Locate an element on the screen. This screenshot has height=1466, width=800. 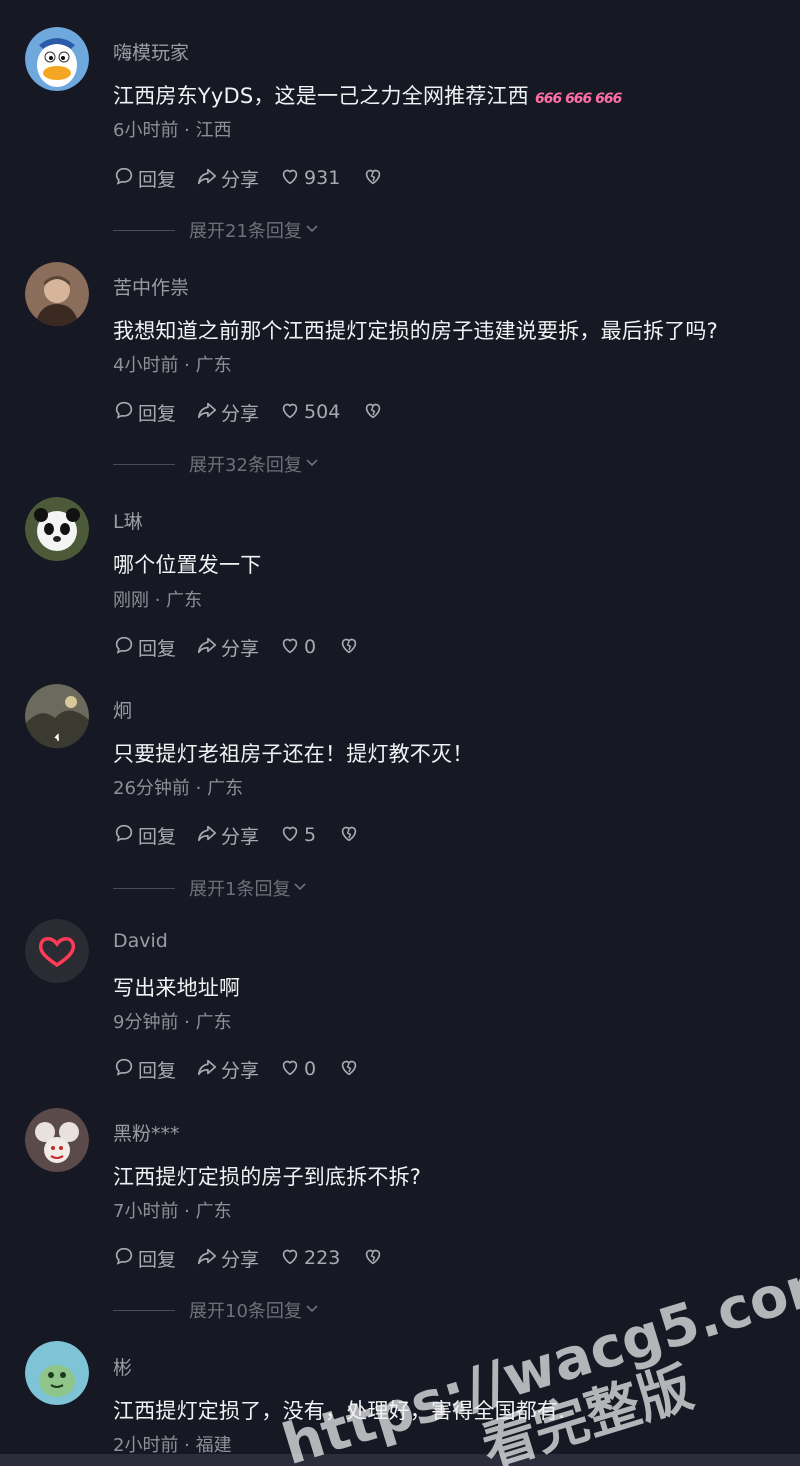
expand-replies-button: 展开21条回复 is located at coordinates (216, 230).